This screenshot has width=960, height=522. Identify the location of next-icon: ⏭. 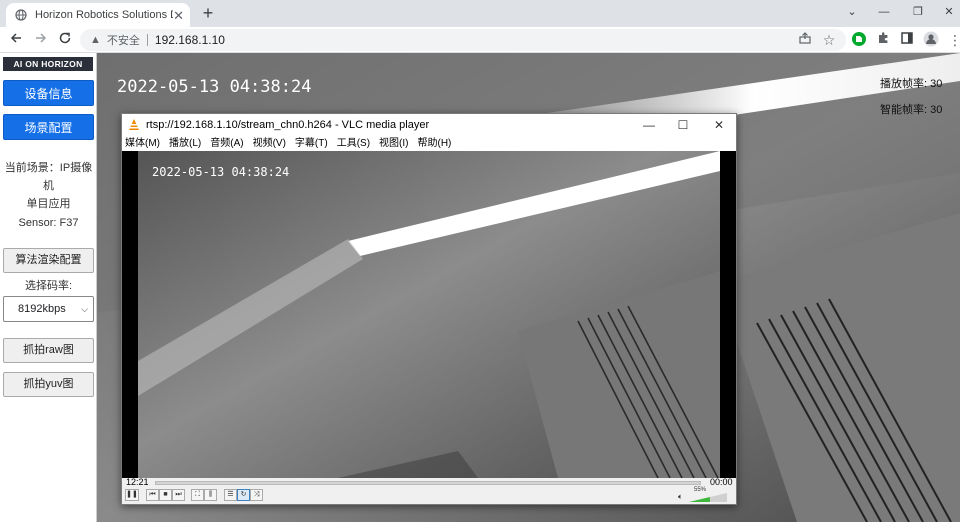
(178, 495).